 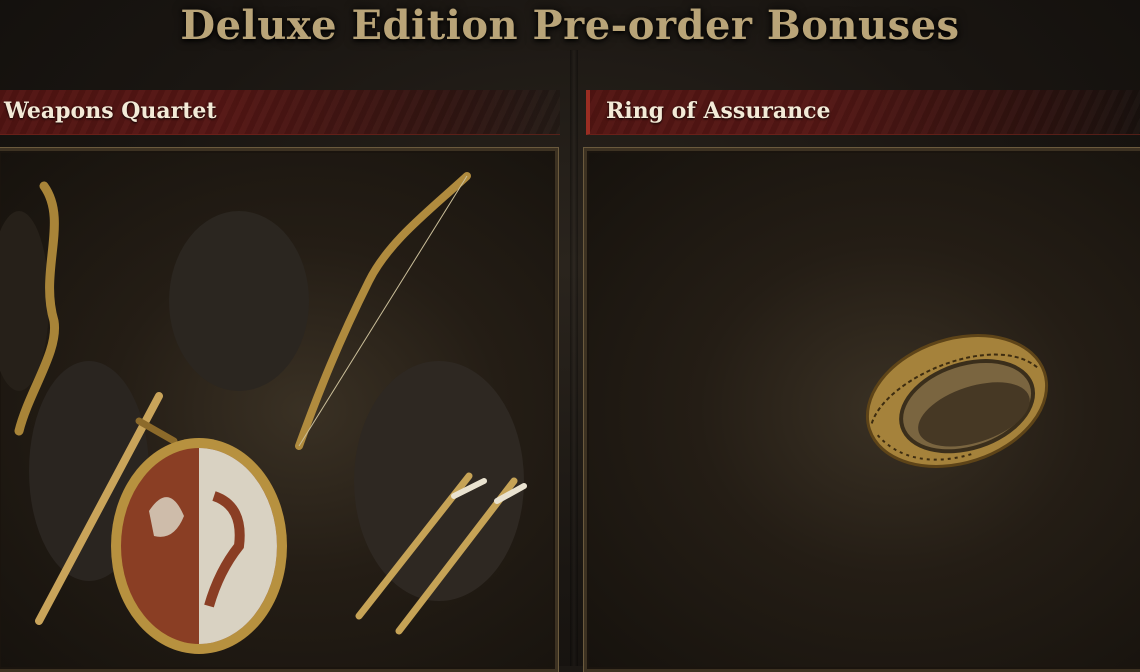 I want to click on section-banner-ring: Ring of Assurance, so click(x=863, y=112).